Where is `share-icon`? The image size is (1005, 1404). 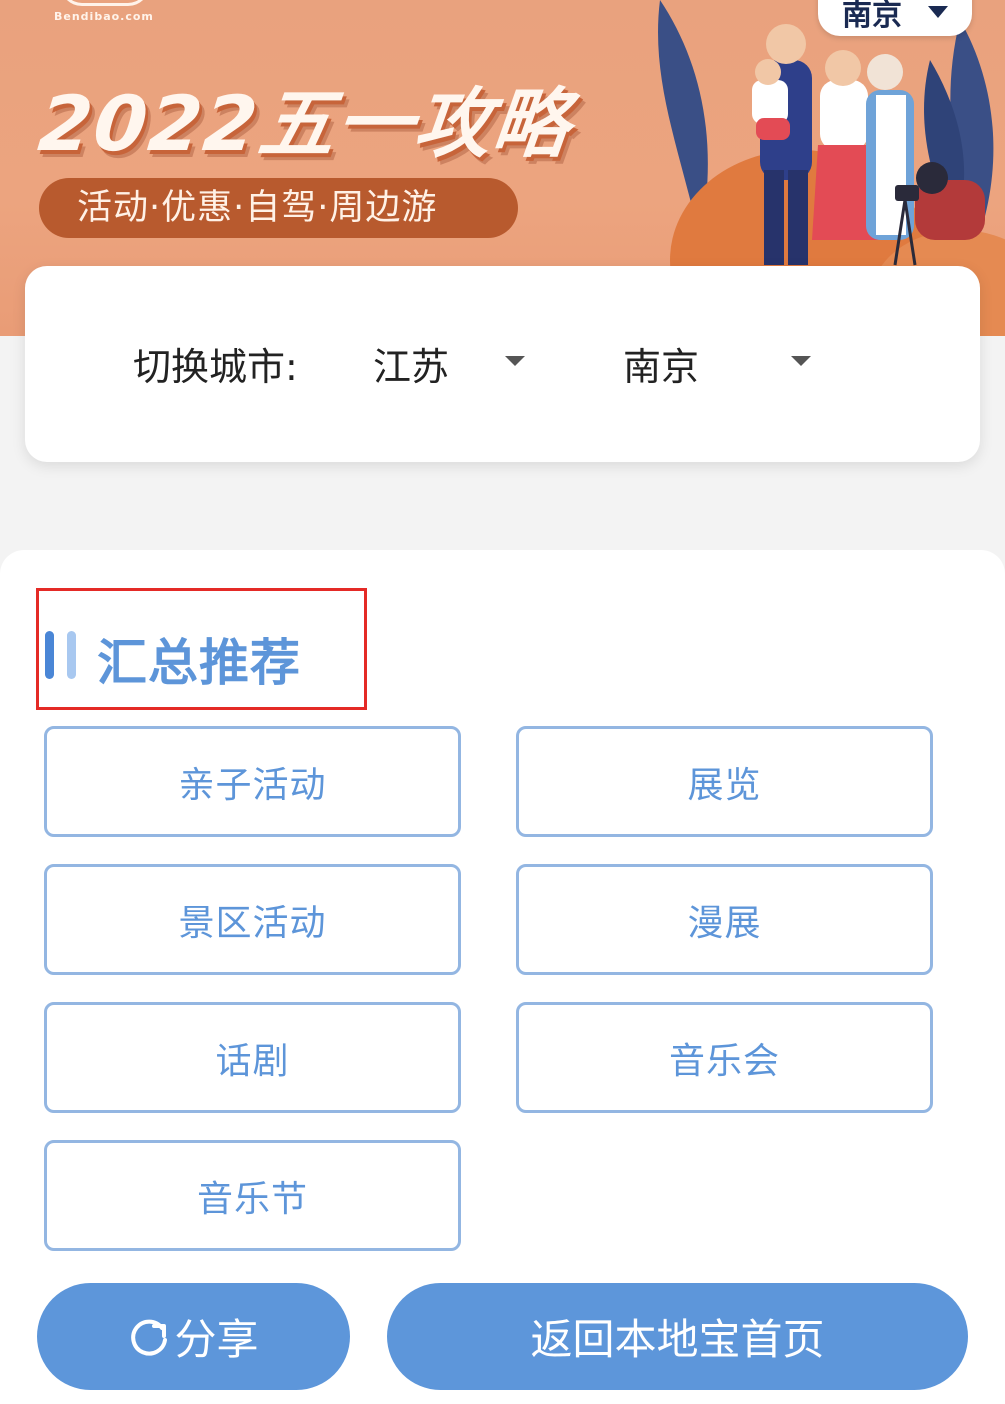
share-icon is located at coordinates (149, 1337).